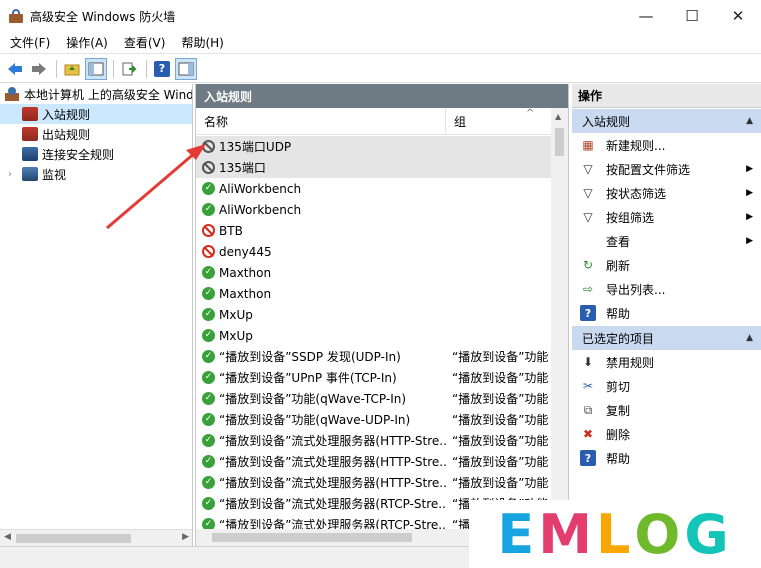  Describe the element at coordinates (321, 121) in the screenshot. I see `column-header-name: 名称` at that location.